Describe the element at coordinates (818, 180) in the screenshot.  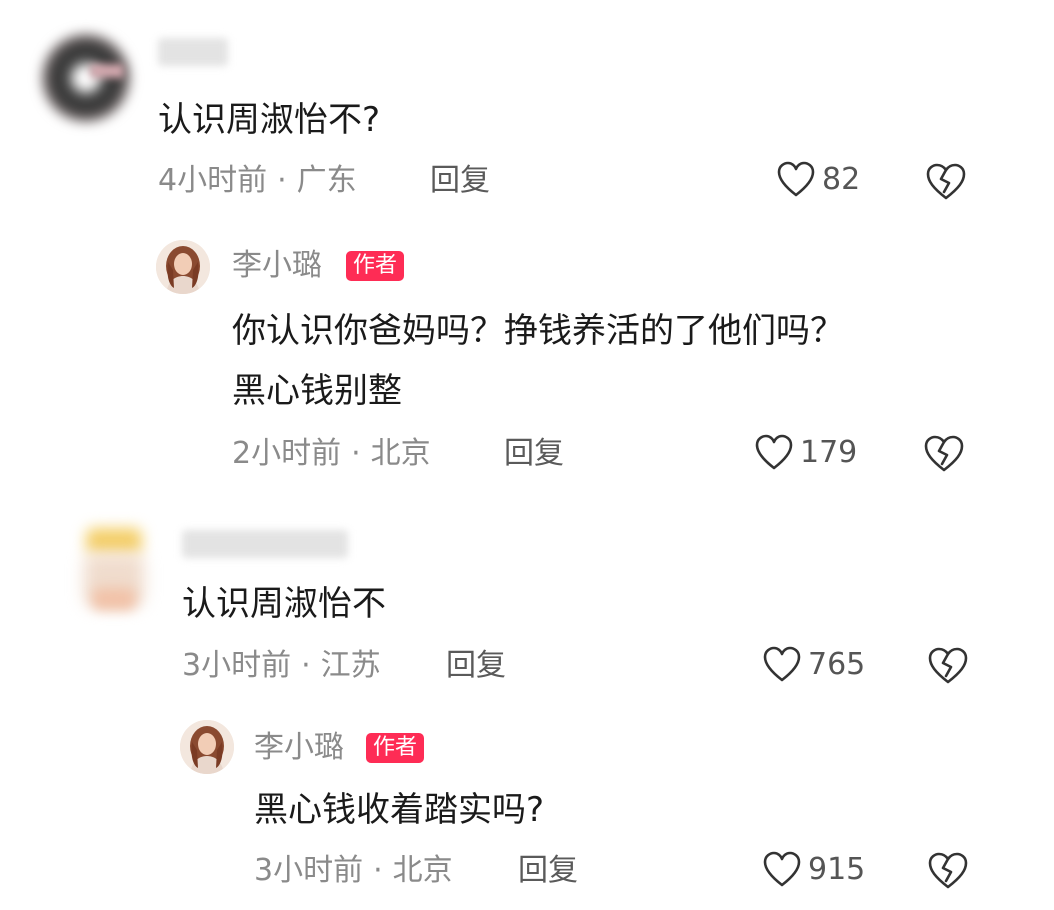
I see `like-button: 82` at that location.